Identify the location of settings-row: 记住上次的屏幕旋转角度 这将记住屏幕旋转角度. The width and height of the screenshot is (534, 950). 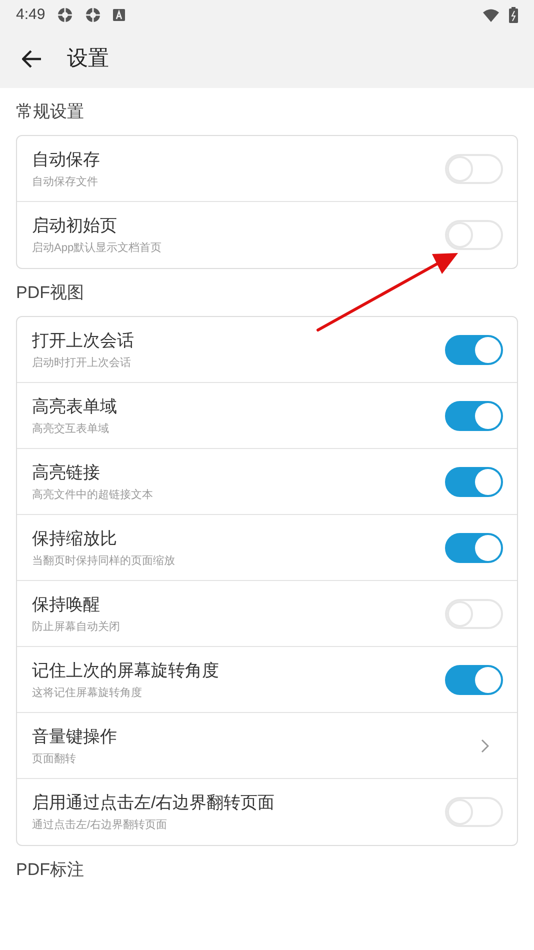
(267, 680).